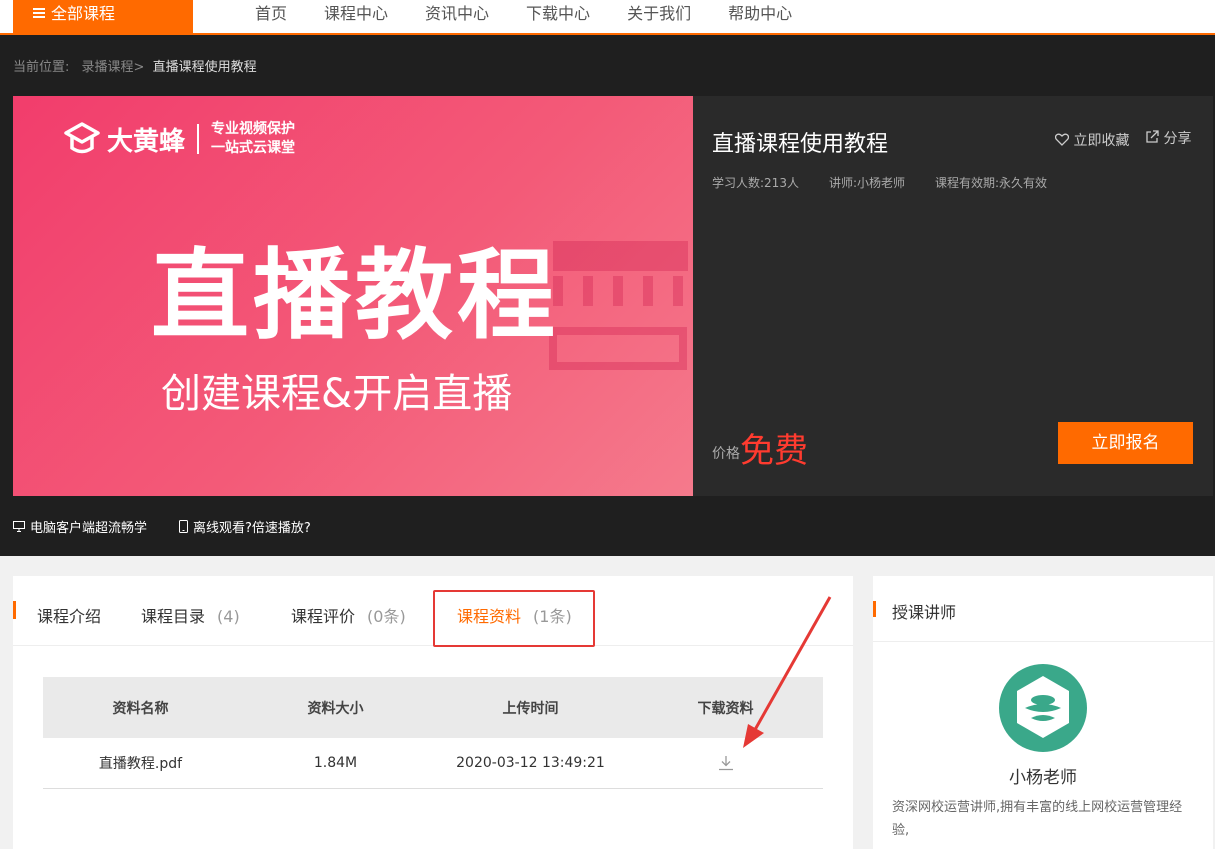 The image size is (1215, 849). Describe the element at coordinates (140, 708) in the screenshot. I see `header-name: 资料名称` at that location.